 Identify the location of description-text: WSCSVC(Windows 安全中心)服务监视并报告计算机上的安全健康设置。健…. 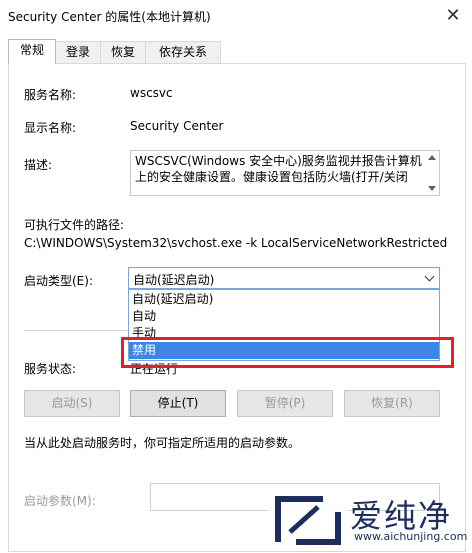
(278, 169).